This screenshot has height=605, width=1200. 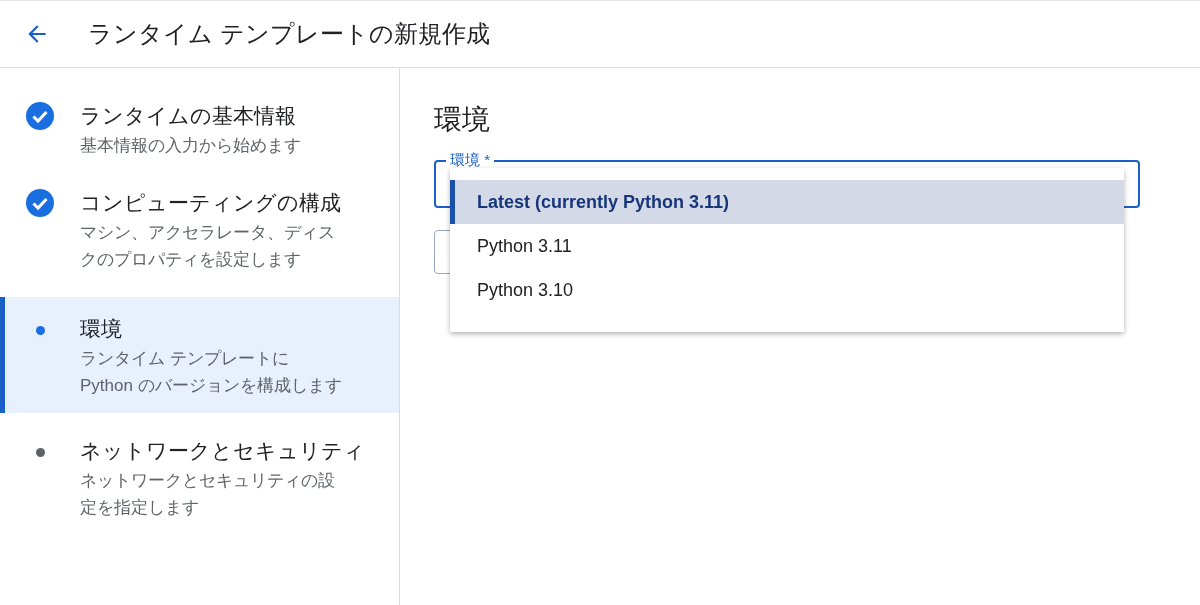 What do you see at coordinates (470, 160) in the screenshot?
I see `field-label: 環境 *` at bounding box center [470, 160].